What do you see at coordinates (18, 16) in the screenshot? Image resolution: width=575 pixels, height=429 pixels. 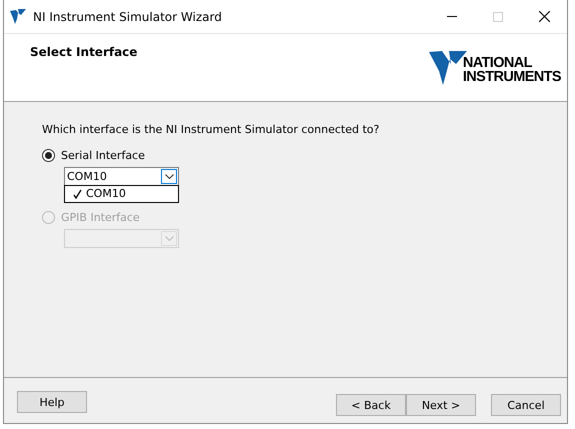 I see `app-icon` at bounding box center [18, 16].